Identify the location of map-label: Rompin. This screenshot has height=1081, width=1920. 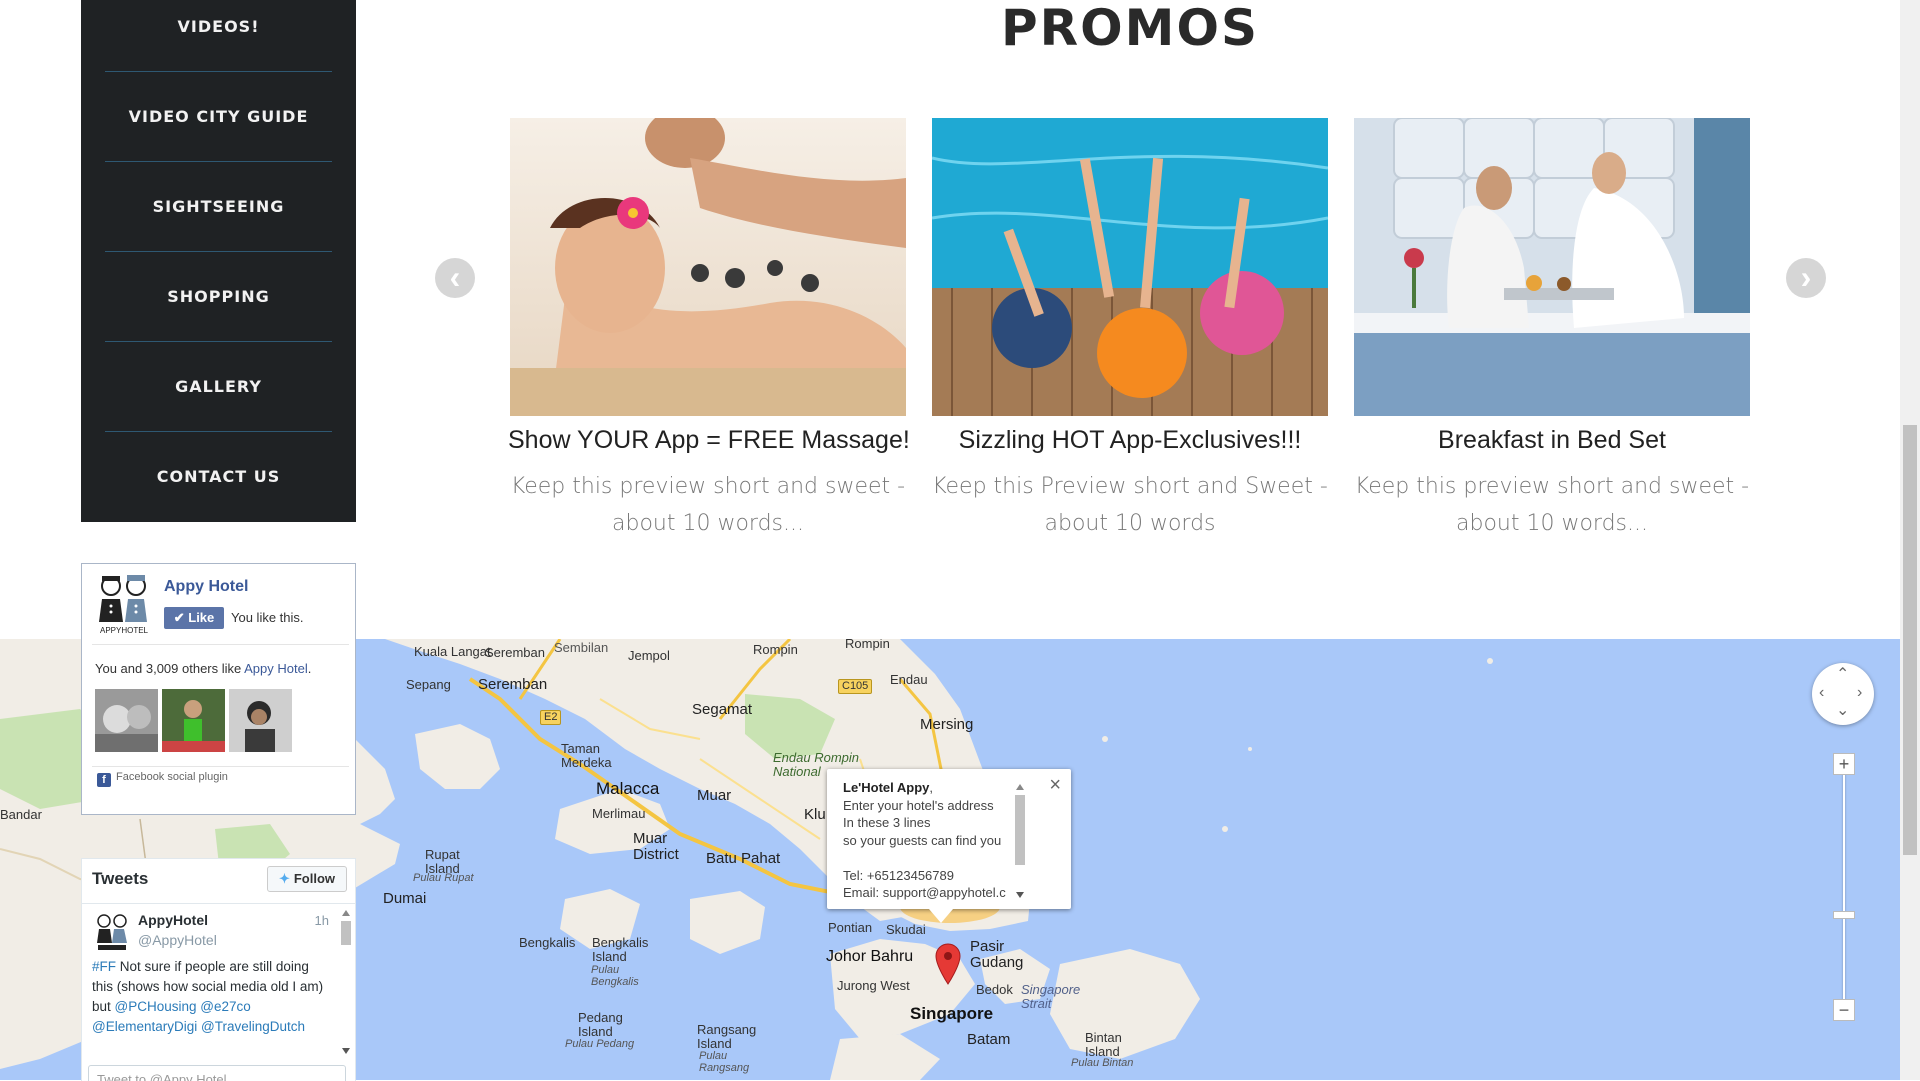
(867, 645).